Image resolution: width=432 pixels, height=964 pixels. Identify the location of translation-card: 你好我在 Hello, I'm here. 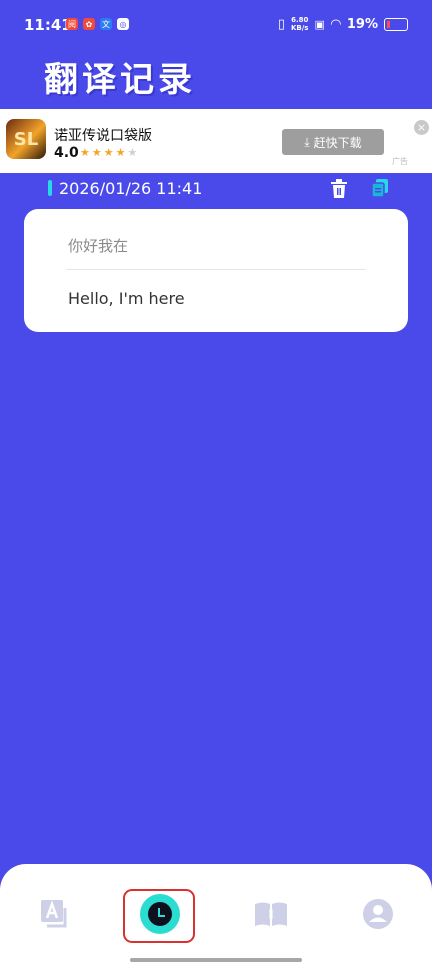
(216, 270).